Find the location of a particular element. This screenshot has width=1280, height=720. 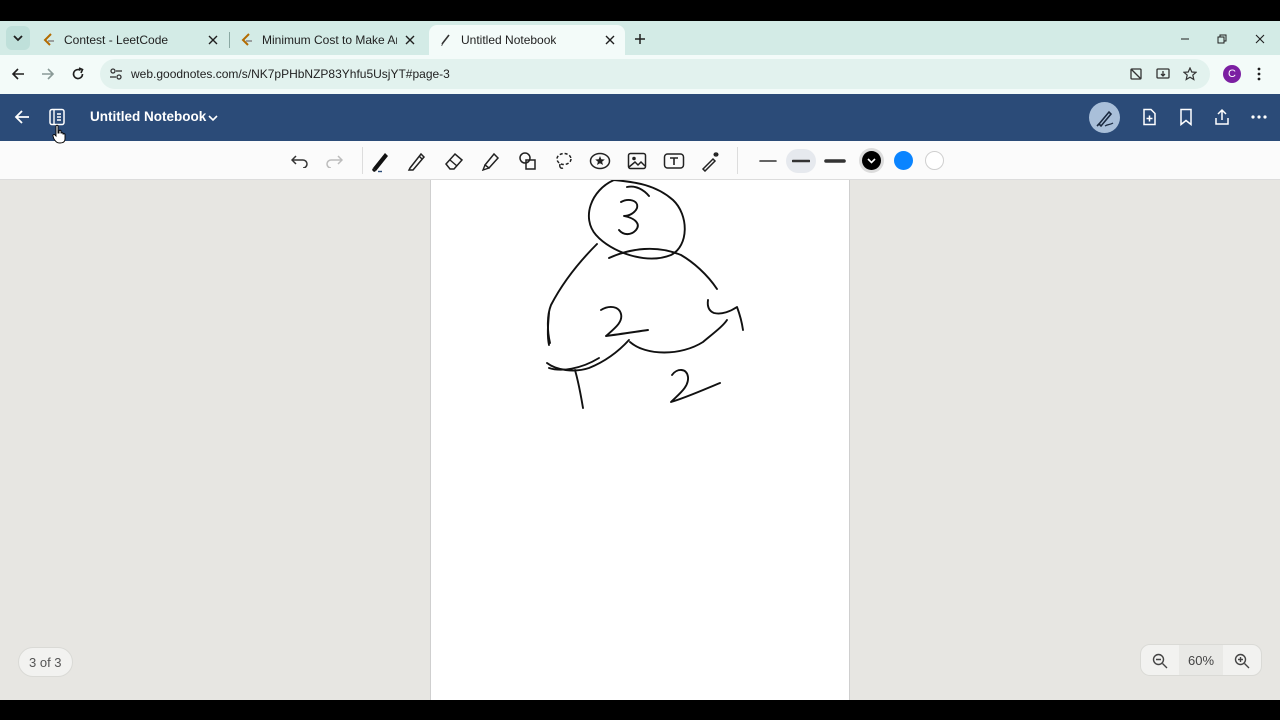

new-tab-button is located at coordinates (640, 39).